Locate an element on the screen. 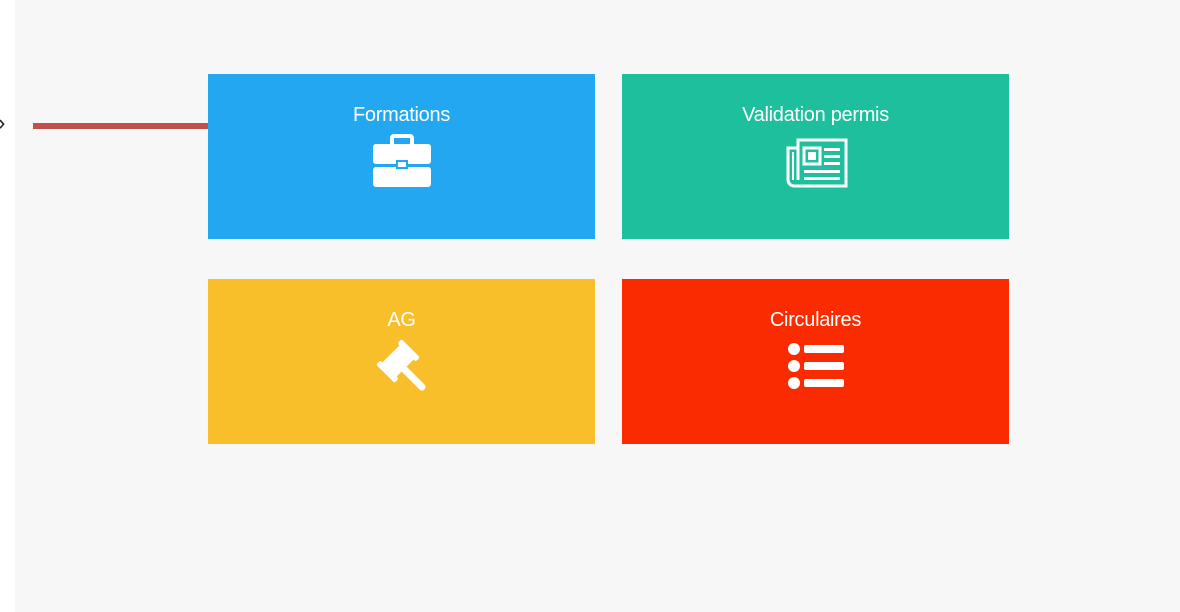  newspaper-icon is located at coordinates (816, 162).